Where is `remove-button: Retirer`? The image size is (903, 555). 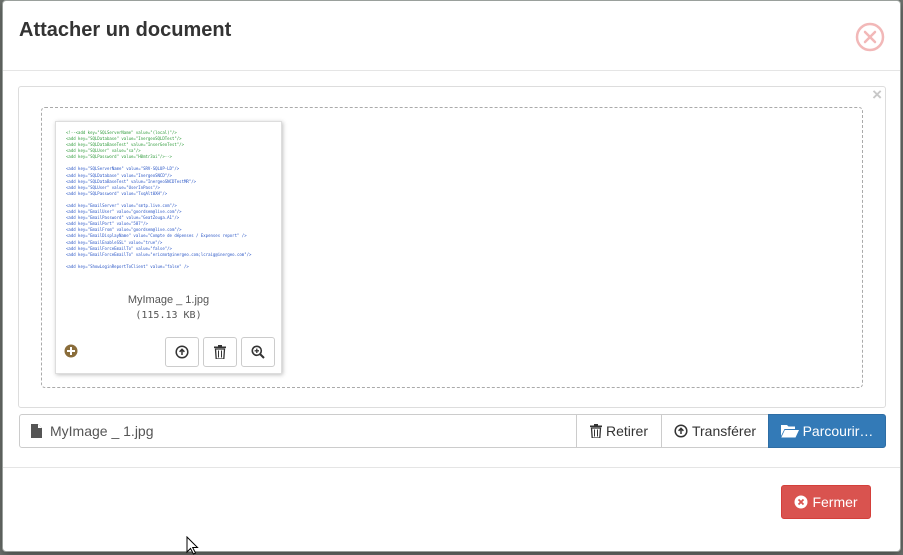
remove-button: Retirer is located at coordinates (619, 431).